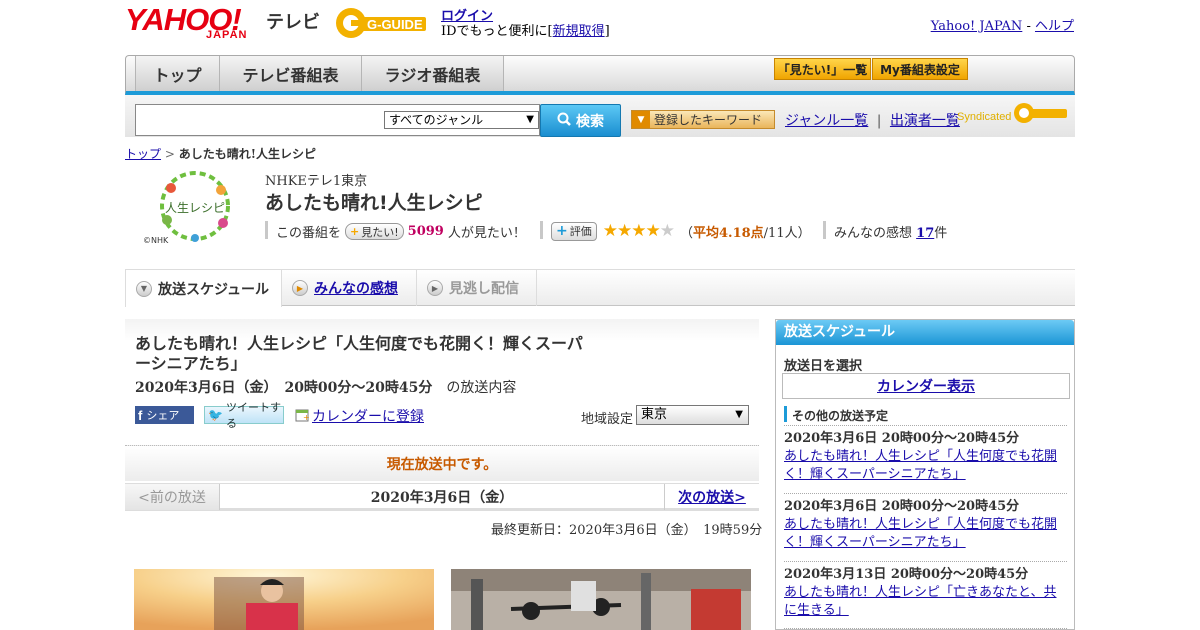  What do you see at coordinates (214, 289) in the screenshot?
I see `tab-schedule-label: 放送スケジュール` at bounding box center [214, 289].